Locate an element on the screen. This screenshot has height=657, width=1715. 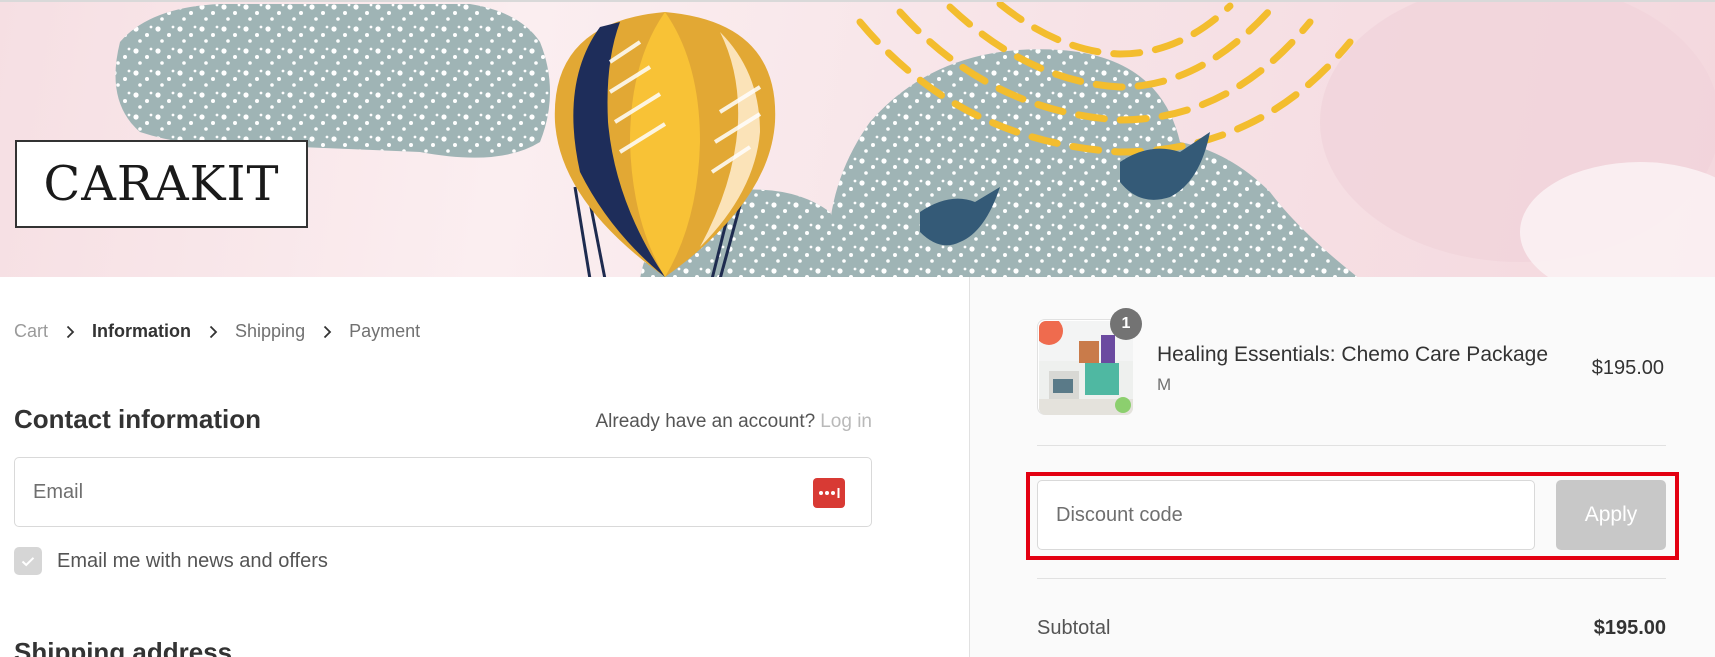
store-logo-text: CARAKIT is located at coordinates (161, 184).